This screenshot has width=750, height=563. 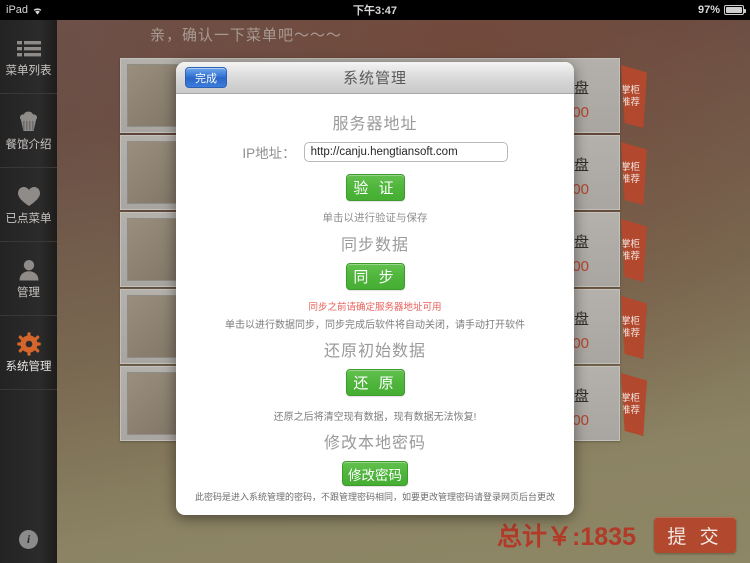 I want to click on sidebar-item-ordered-menu: 已点菜单, so click(x=28, y=205).